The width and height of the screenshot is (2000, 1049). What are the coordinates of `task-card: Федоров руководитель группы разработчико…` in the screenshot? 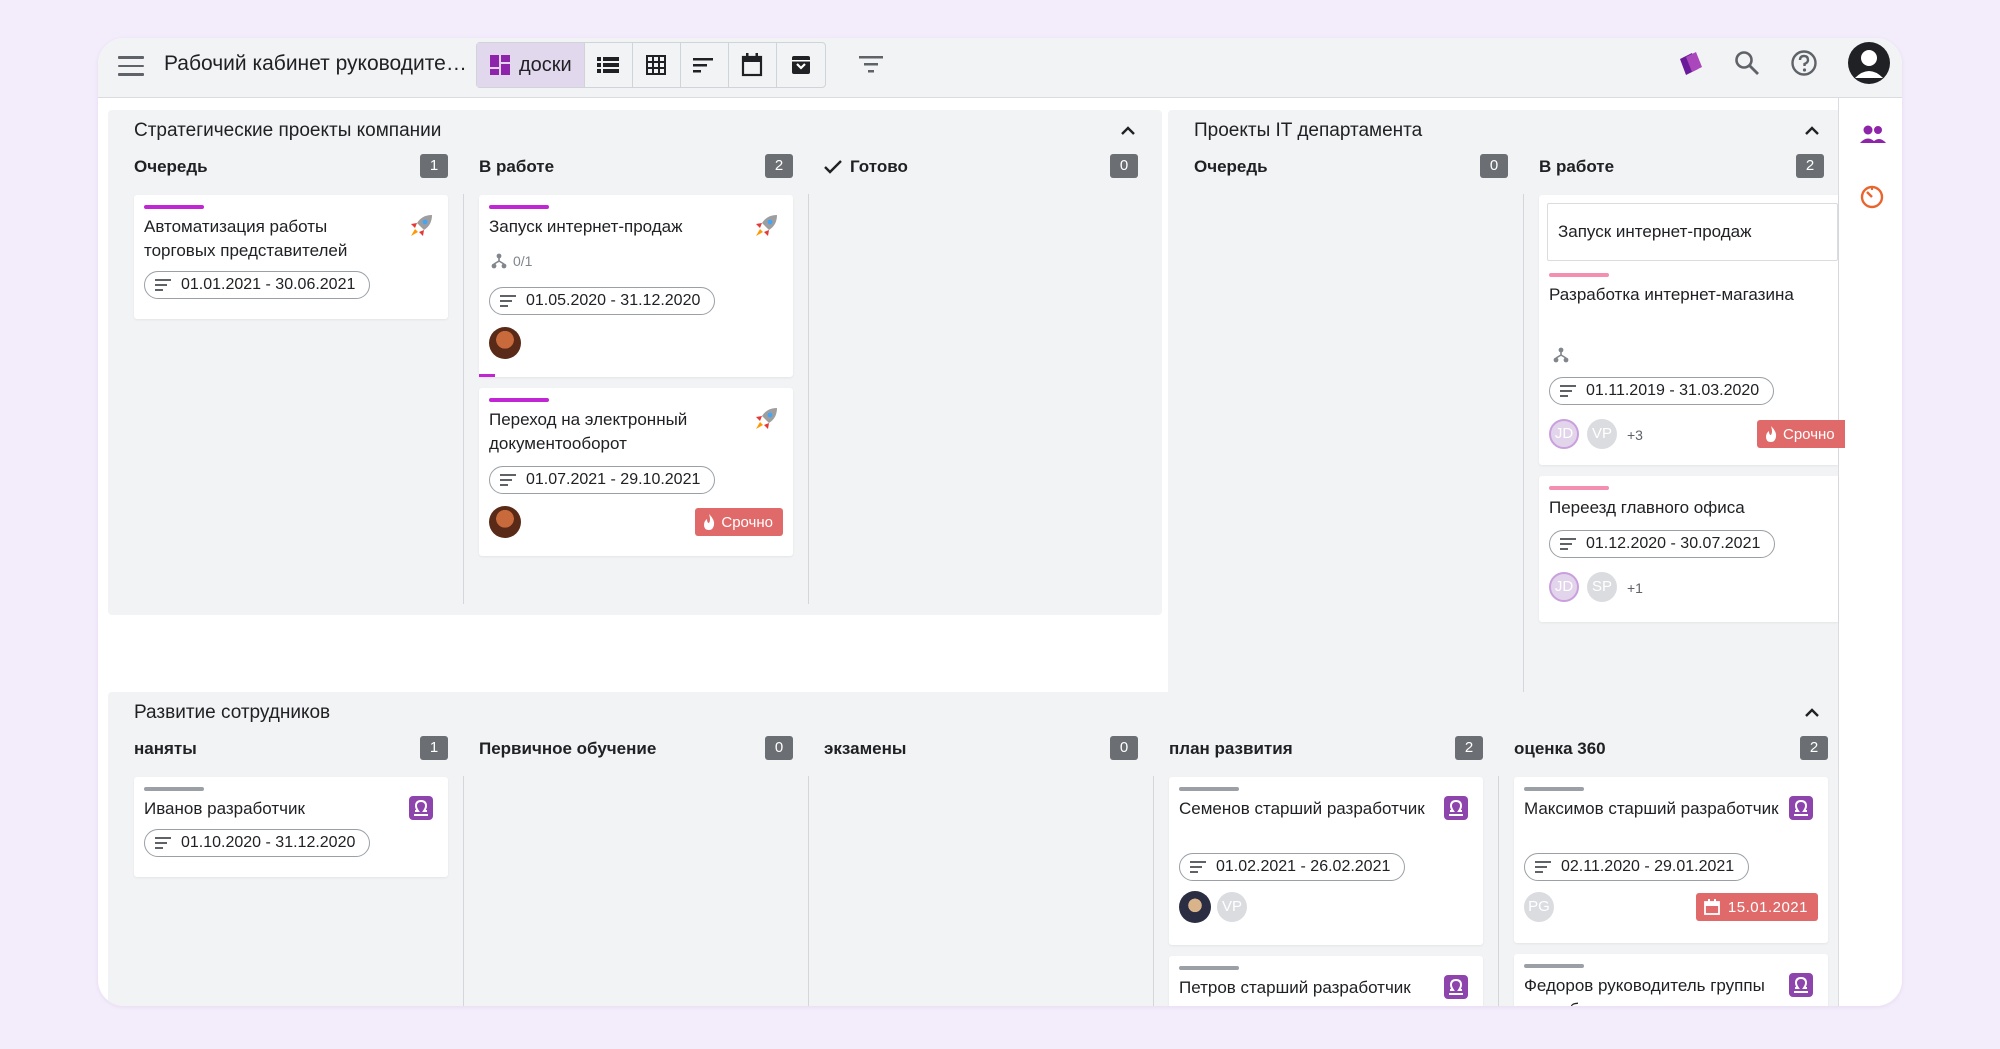 It's located at (1671, 980).